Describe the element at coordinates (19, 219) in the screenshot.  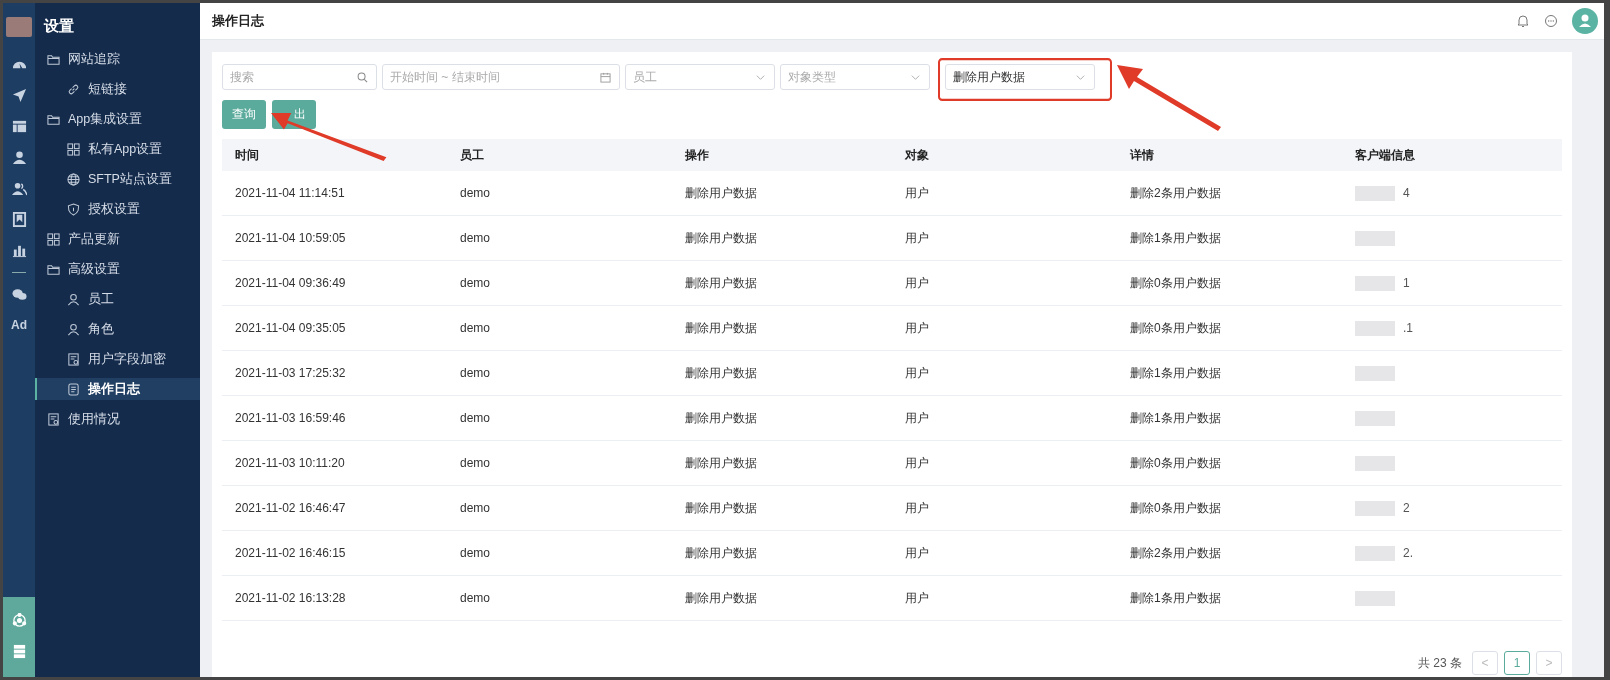
I see `bookmark-icon` at that location.